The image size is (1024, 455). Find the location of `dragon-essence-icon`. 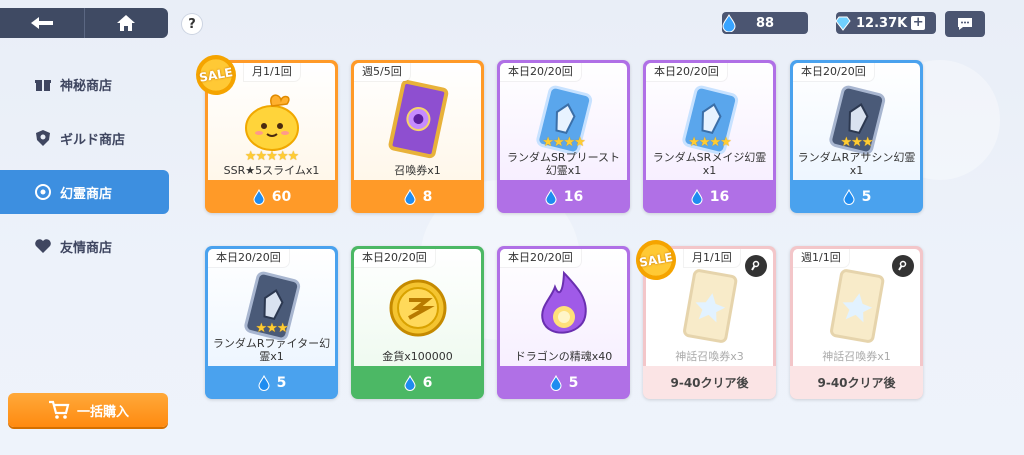

dragon-essence-icon is located at coordinates (563, 307).